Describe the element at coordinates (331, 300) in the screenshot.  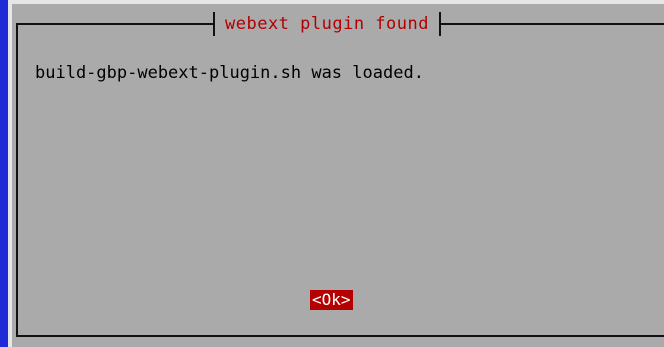
I see `ok-button: <Ok>` at that location.